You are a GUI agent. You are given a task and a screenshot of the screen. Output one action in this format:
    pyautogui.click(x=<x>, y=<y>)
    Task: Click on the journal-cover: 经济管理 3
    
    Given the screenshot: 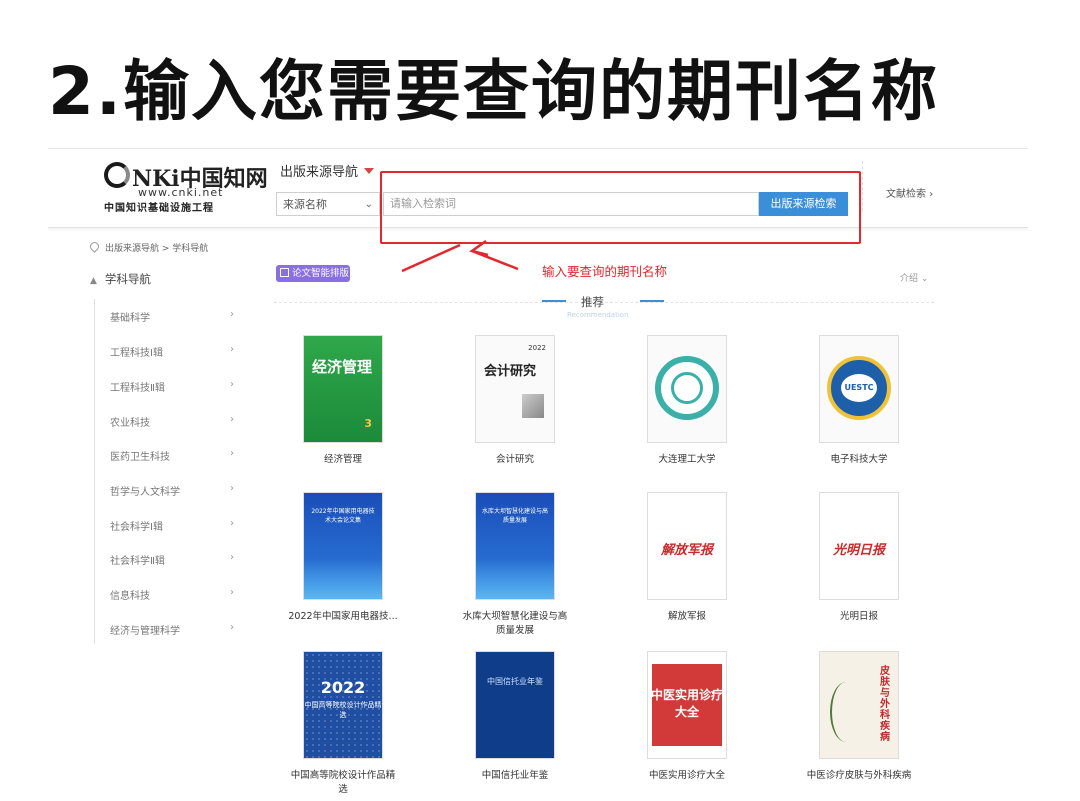 What is the action you would take?
    pyautogui.click(x=343, y=389)
    